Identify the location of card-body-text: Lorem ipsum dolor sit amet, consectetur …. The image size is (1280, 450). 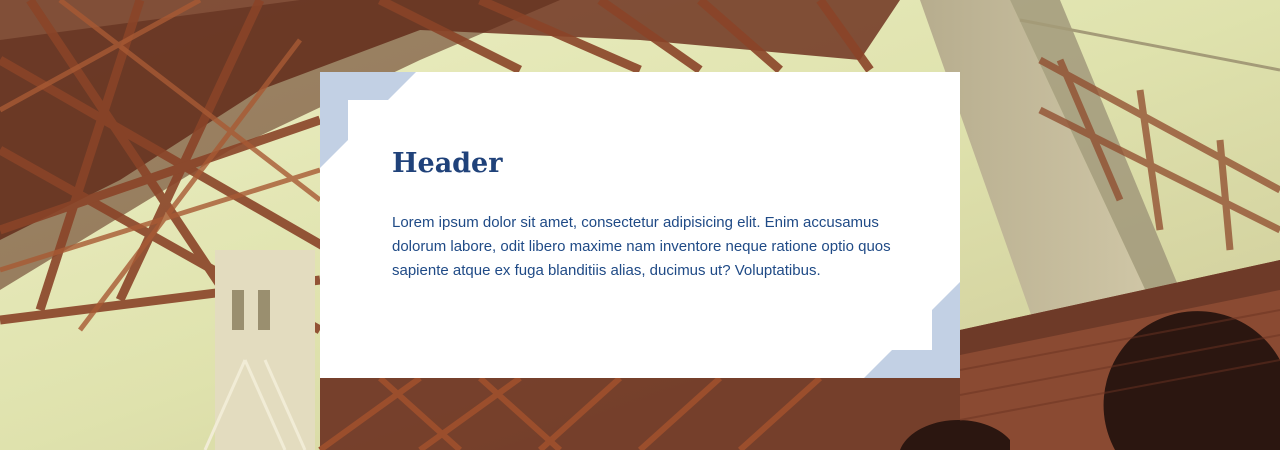
(641, 246).